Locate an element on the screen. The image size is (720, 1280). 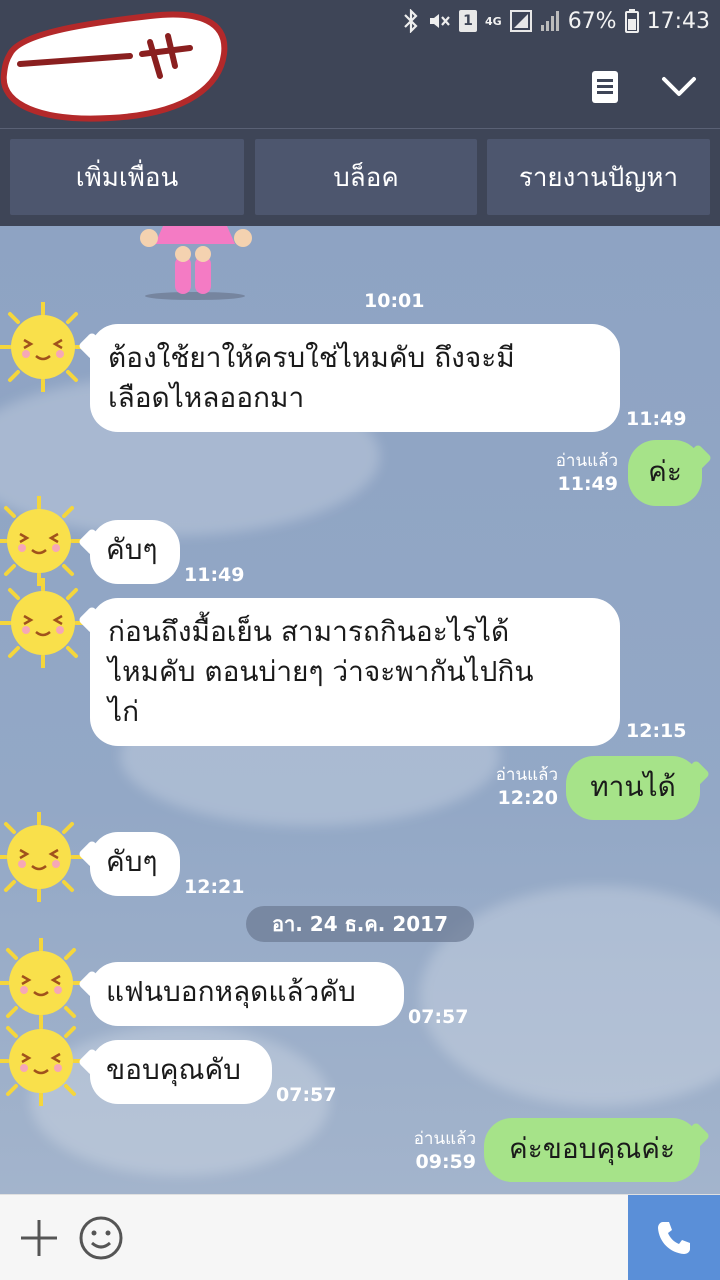
message-text: ต้องใช้ยาให้ครบใช่ไหมคับ ถึงจะมี is located at coordinates (311, 357).